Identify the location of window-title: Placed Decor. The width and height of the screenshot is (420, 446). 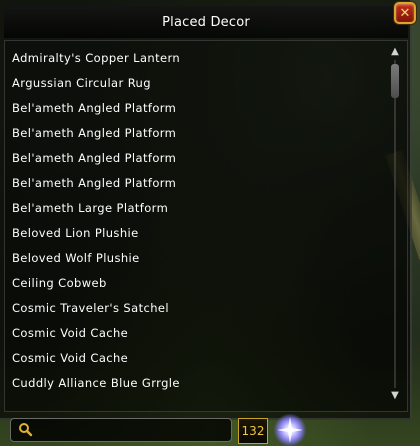
(206, 22).